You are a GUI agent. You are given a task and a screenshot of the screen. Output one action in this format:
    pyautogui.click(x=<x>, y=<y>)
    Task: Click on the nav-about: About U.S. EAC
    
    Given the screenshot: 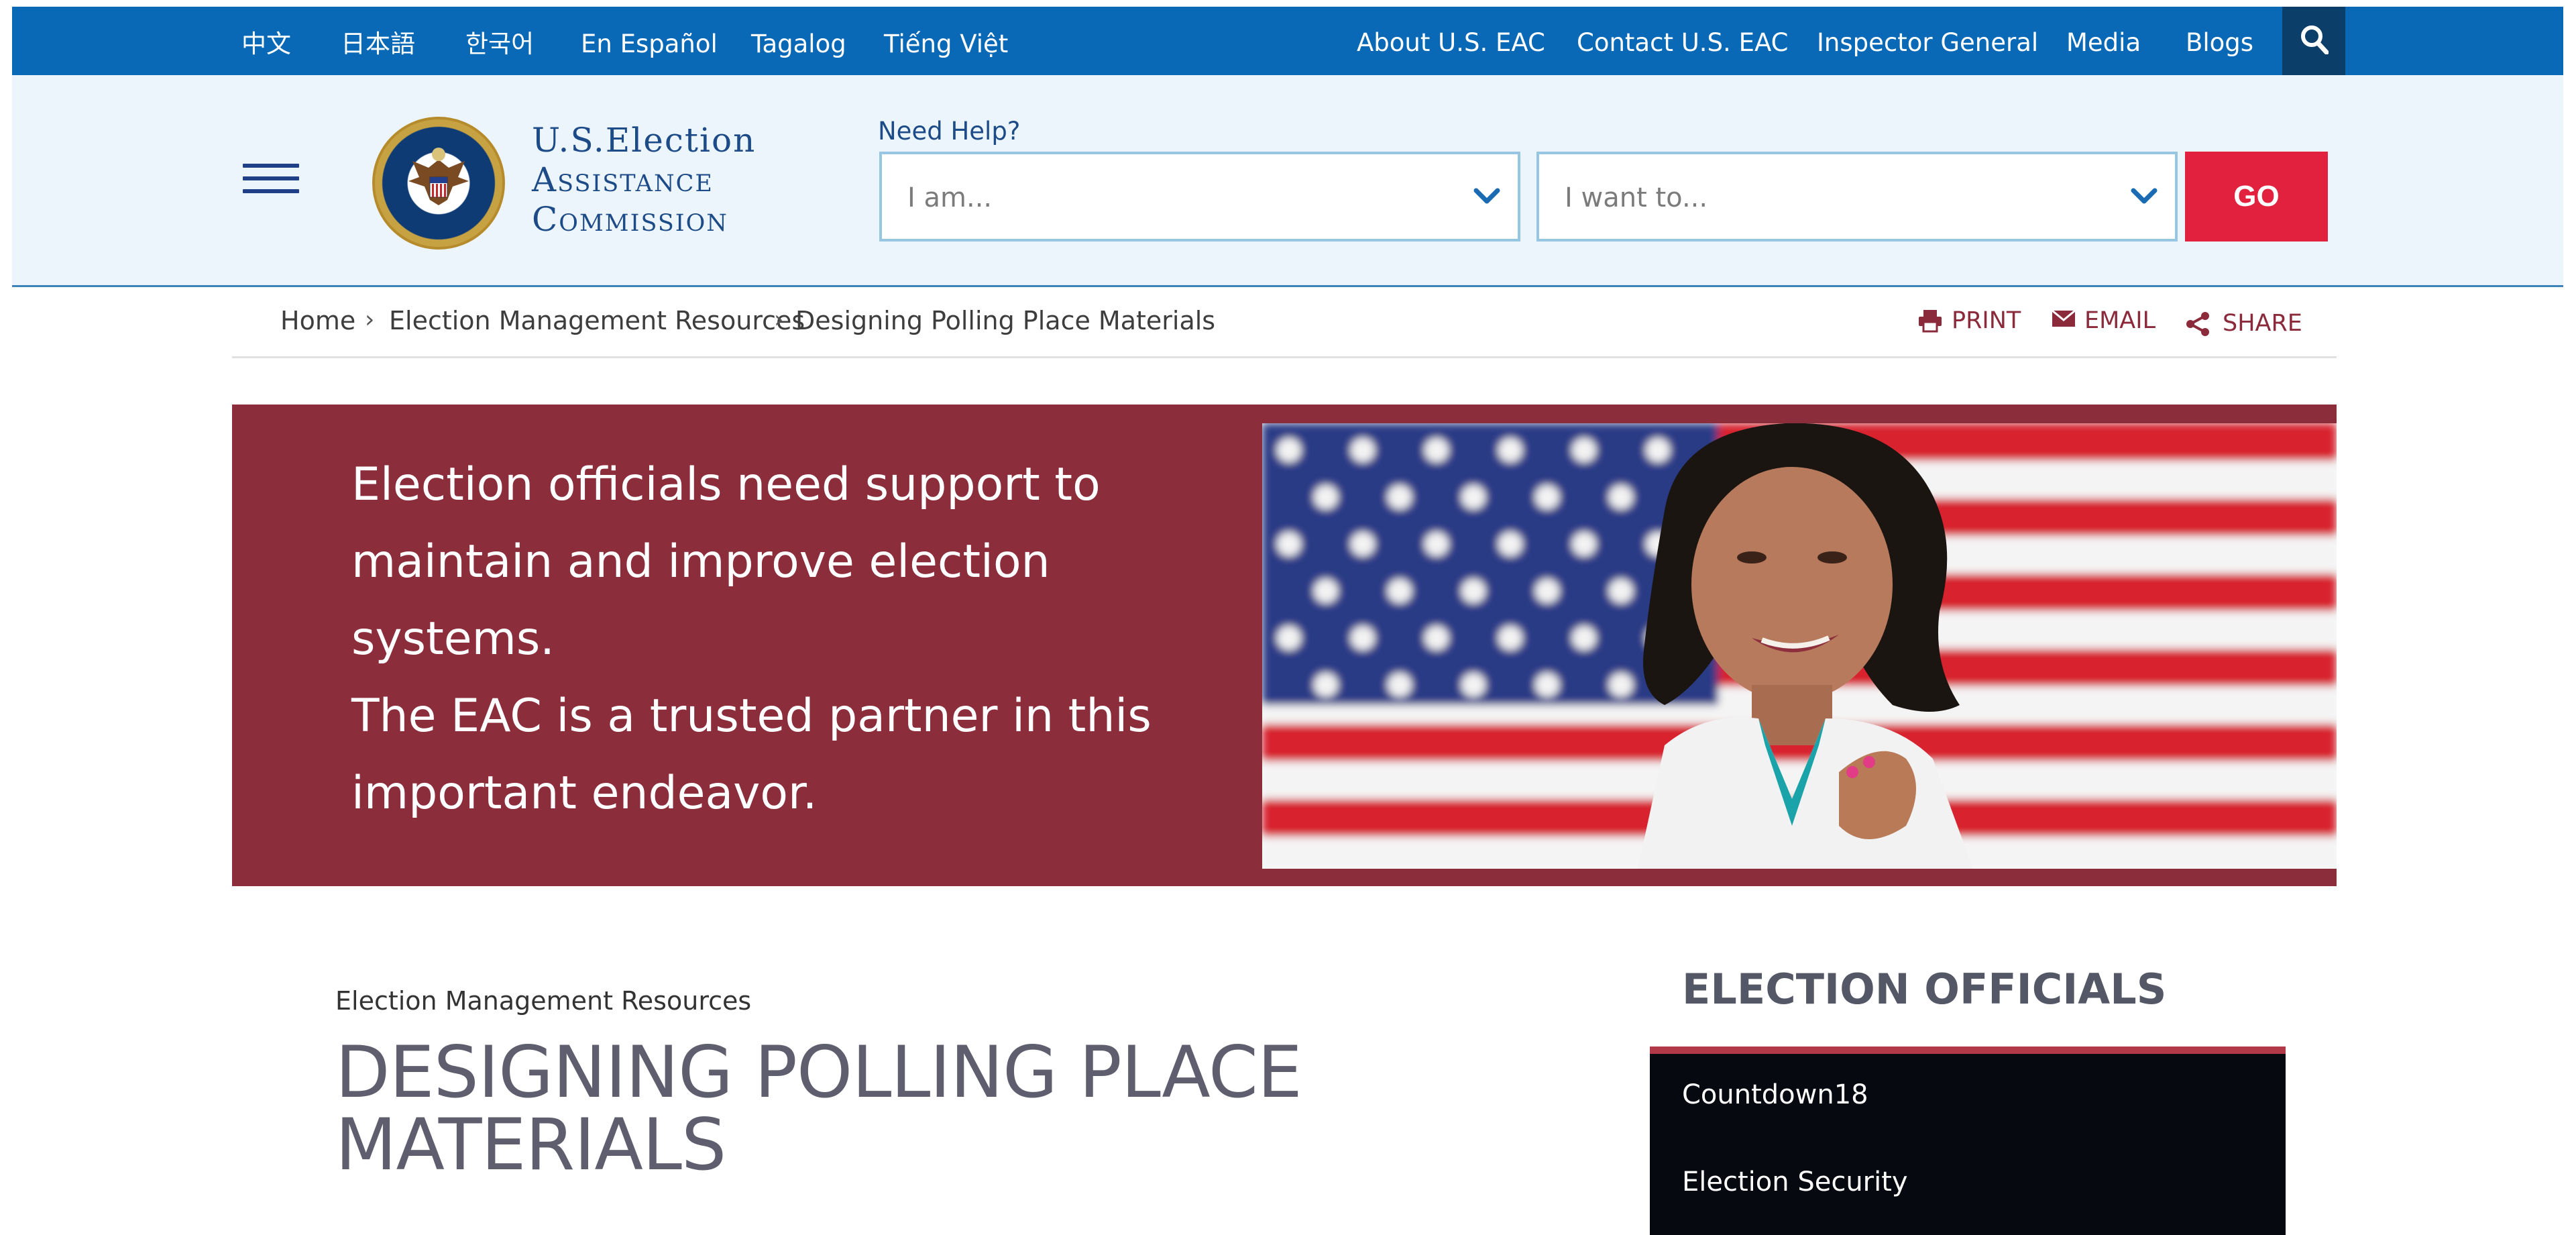 What is the action you would take?
    pyautogui.click(x=1451, y=43)
    